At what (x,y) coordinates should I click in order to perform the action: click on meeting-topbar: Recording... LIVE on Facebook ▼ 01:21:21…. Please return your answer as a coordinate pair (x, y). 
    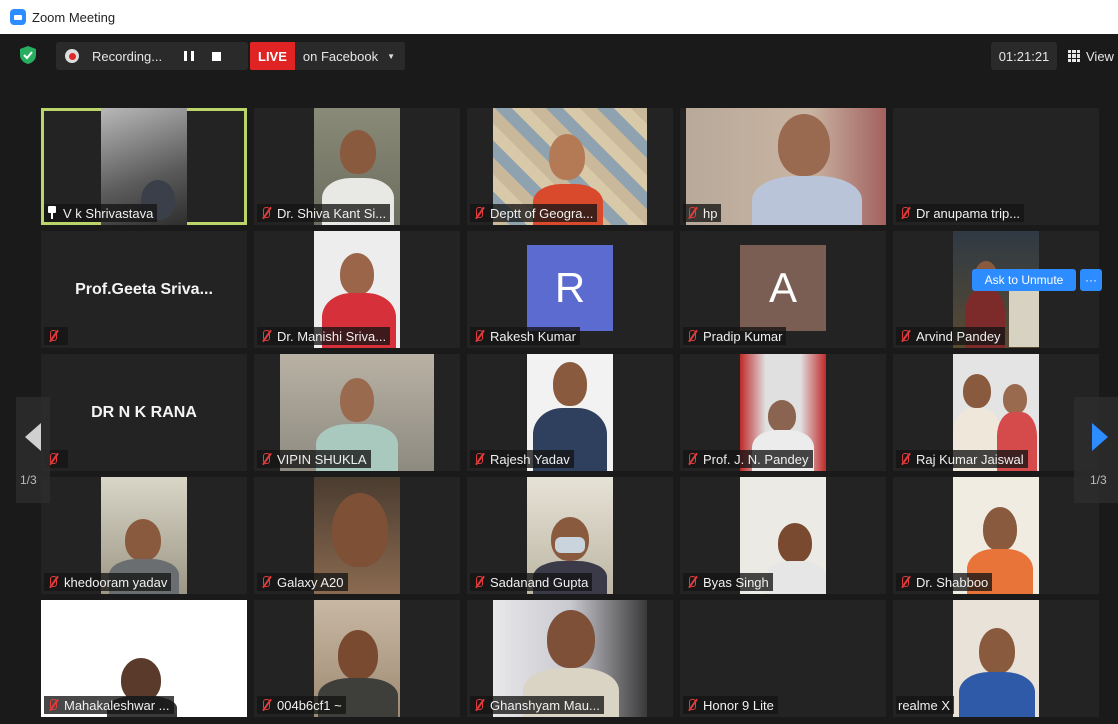
    Looking at the image, I should click on (563, 56).